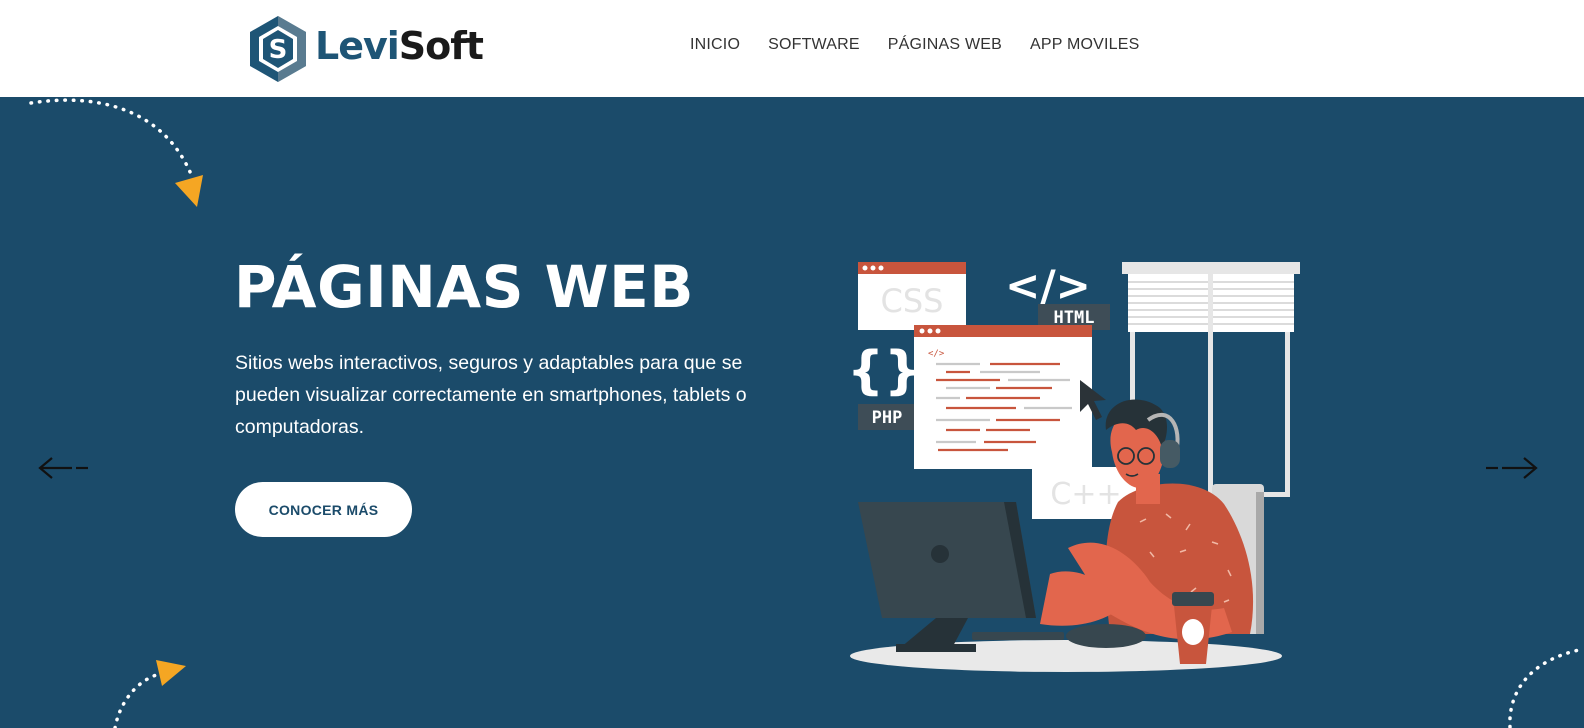 Image resolution: width=1584 pixels, height=728 pixels. I want to click on braces-glyph: {}, so click(884, 371).